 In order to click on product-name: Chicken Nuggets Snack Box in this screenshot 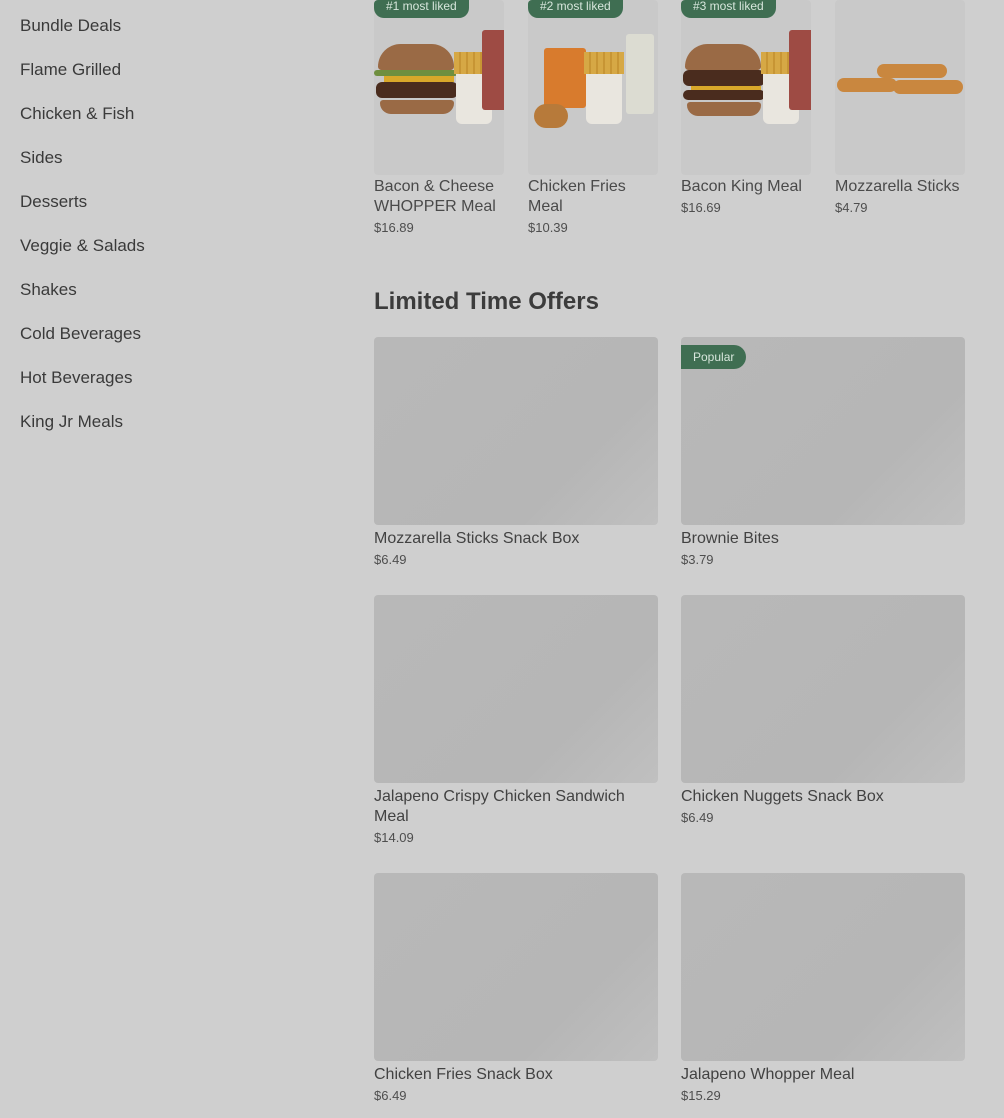, I will do `click(782, 796)`.